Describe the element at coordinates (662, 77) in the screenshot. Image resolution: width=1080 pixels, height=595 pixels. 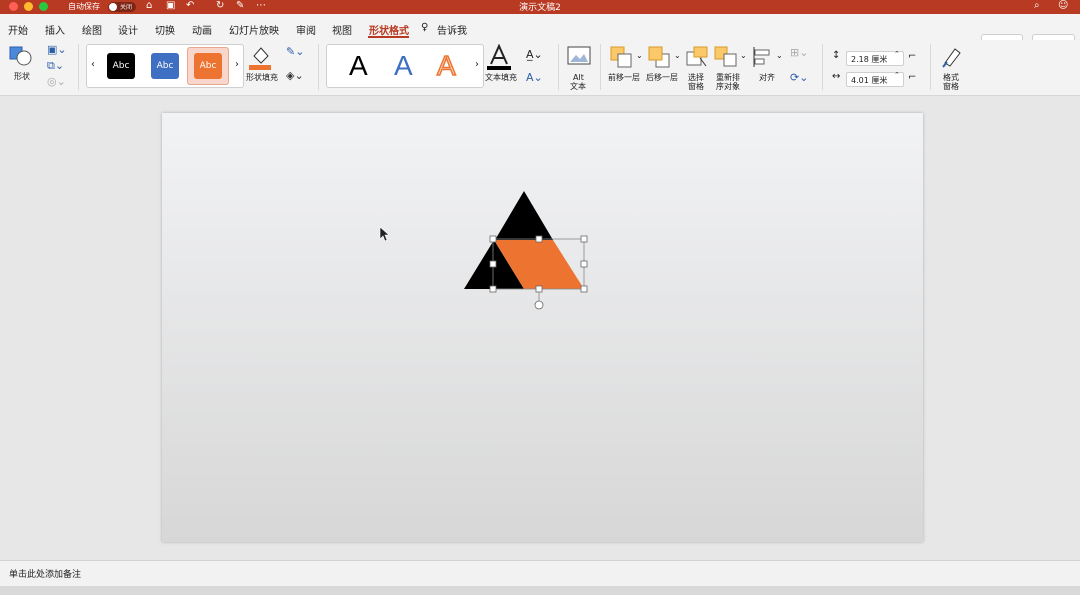
I see `send-backward-label: 后移一层` at that location.